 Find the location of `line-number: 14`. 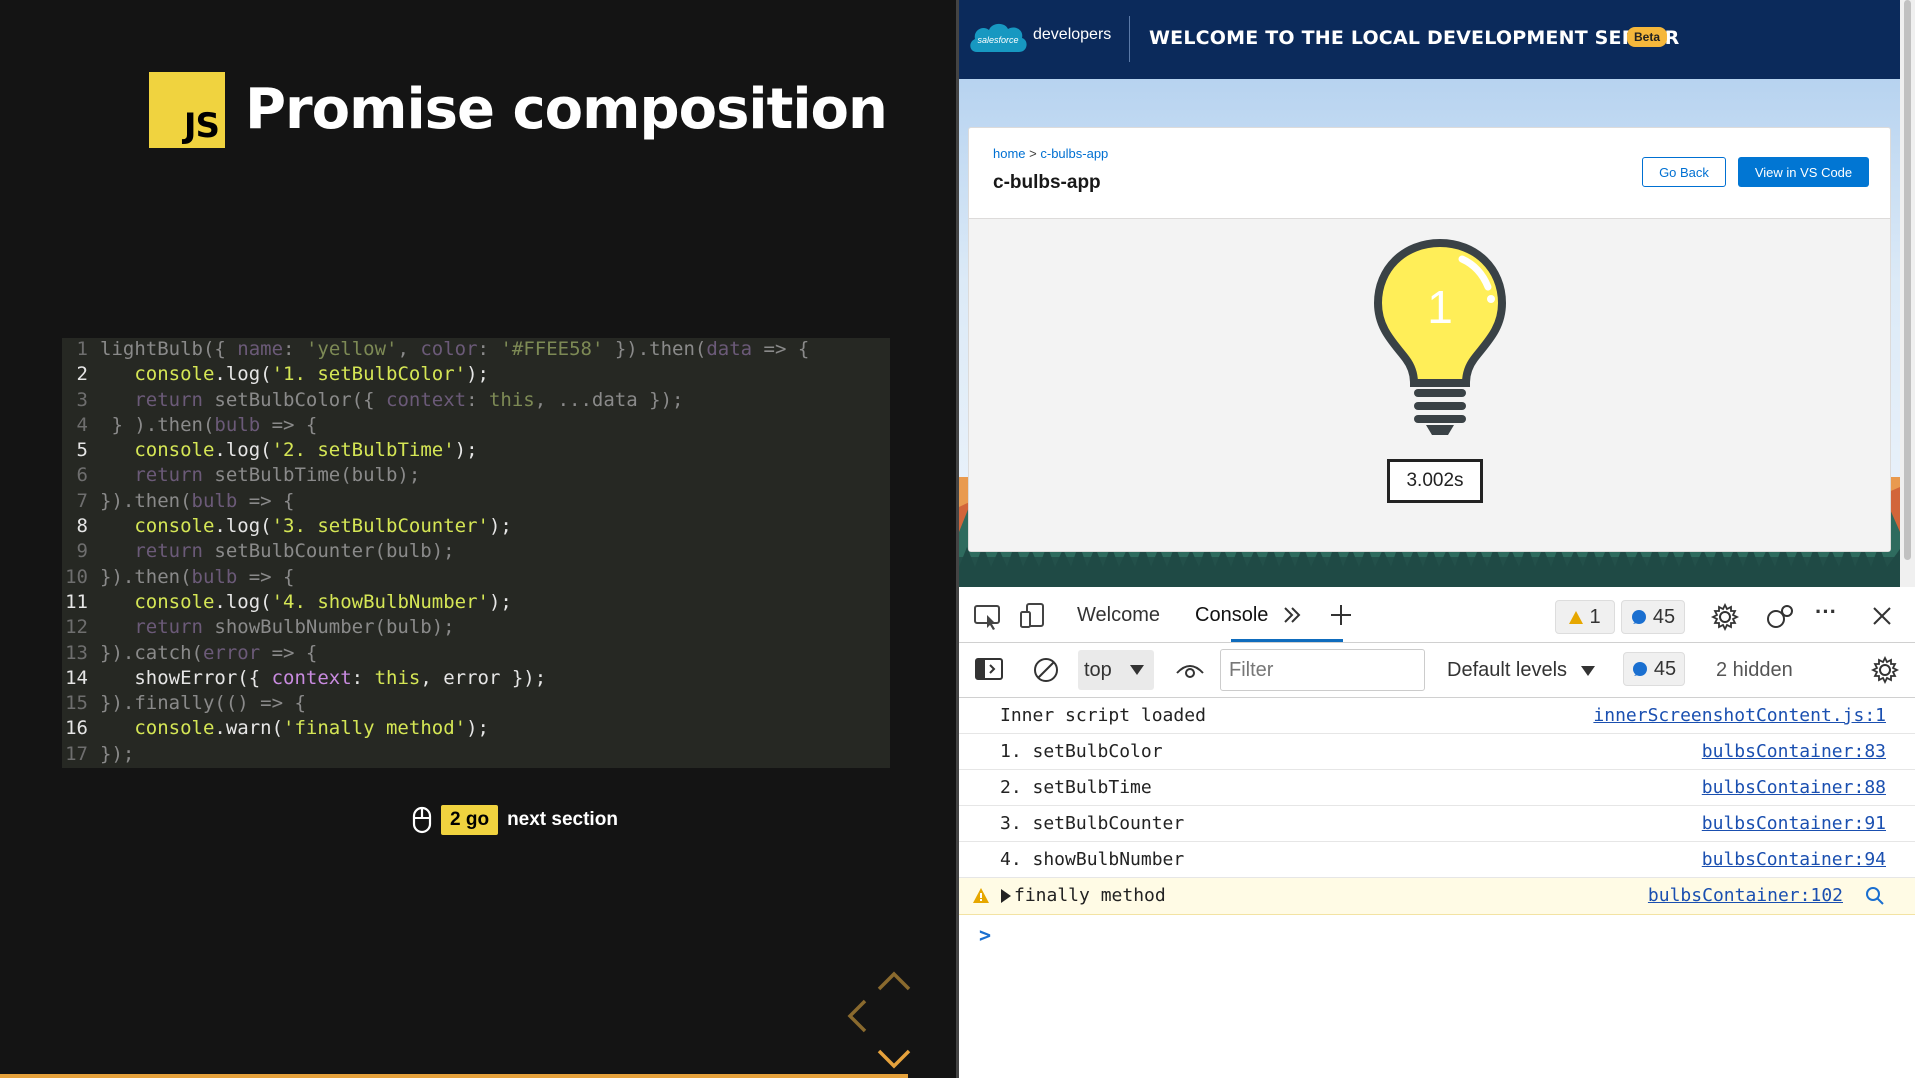

line-number: 14 is located at coordinates (76, 677).